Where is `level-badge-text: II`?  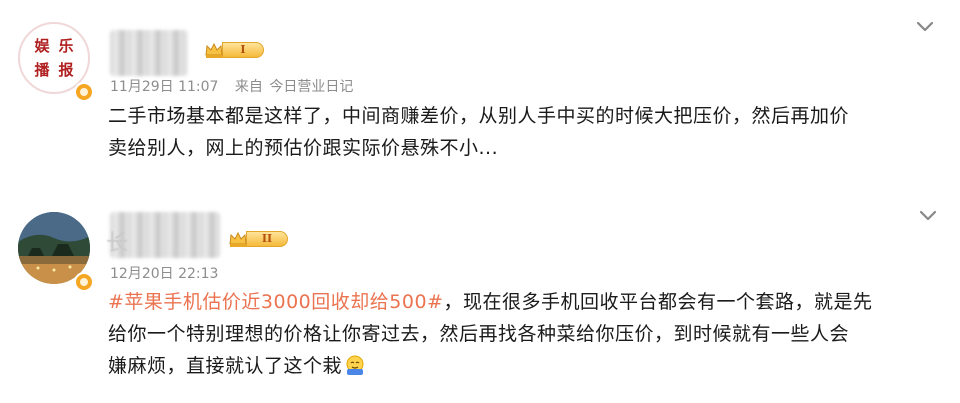 level-badge-text: II is located at coordinates (267, 239).